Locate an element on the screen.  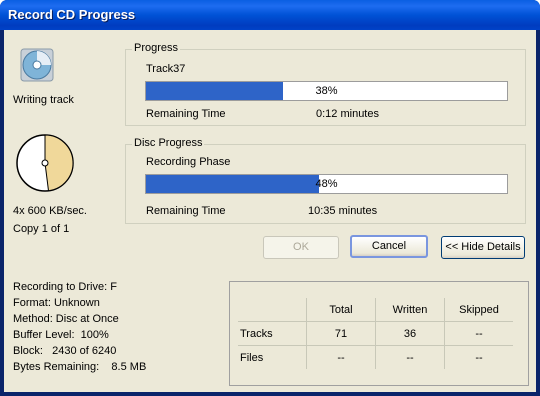
disc-remaining-label: Remaining Time is located at coordinates (186, 211).